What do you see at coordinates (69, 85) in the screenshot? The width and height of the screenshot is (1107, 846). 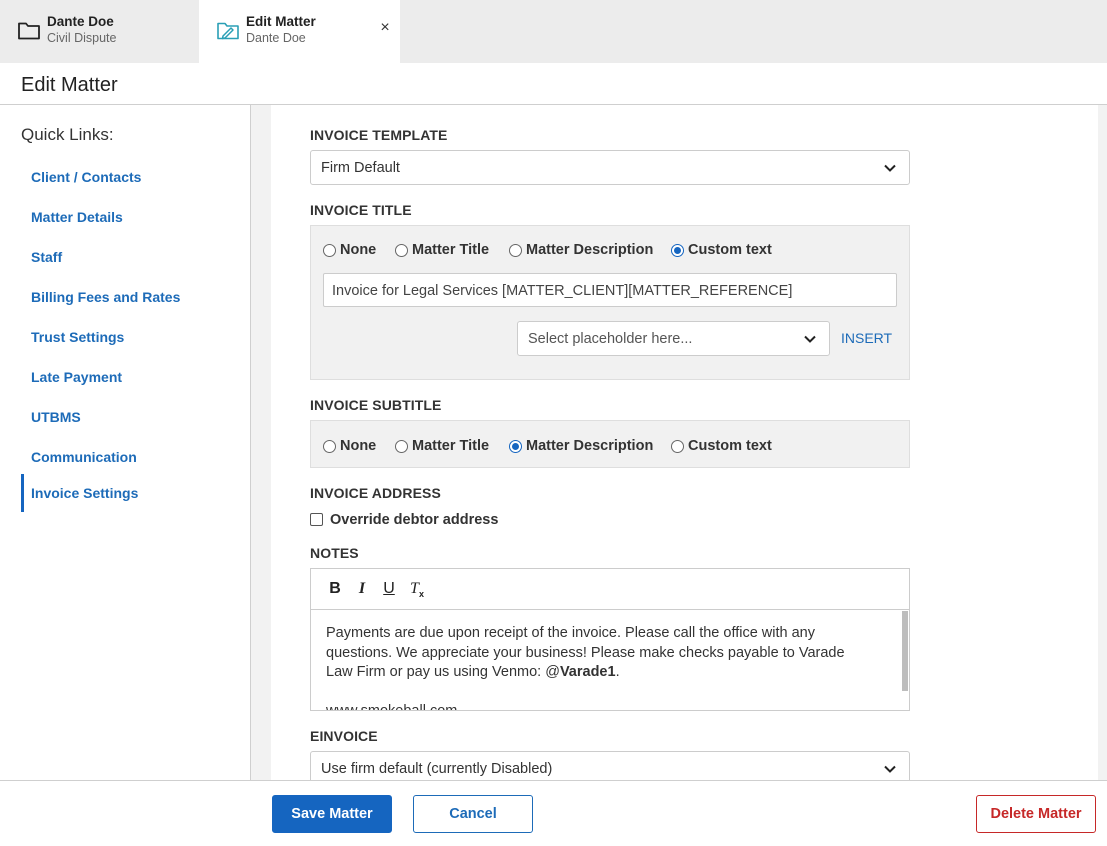 I see `page-title: Edit Matter` at bounding box center [69, 85].